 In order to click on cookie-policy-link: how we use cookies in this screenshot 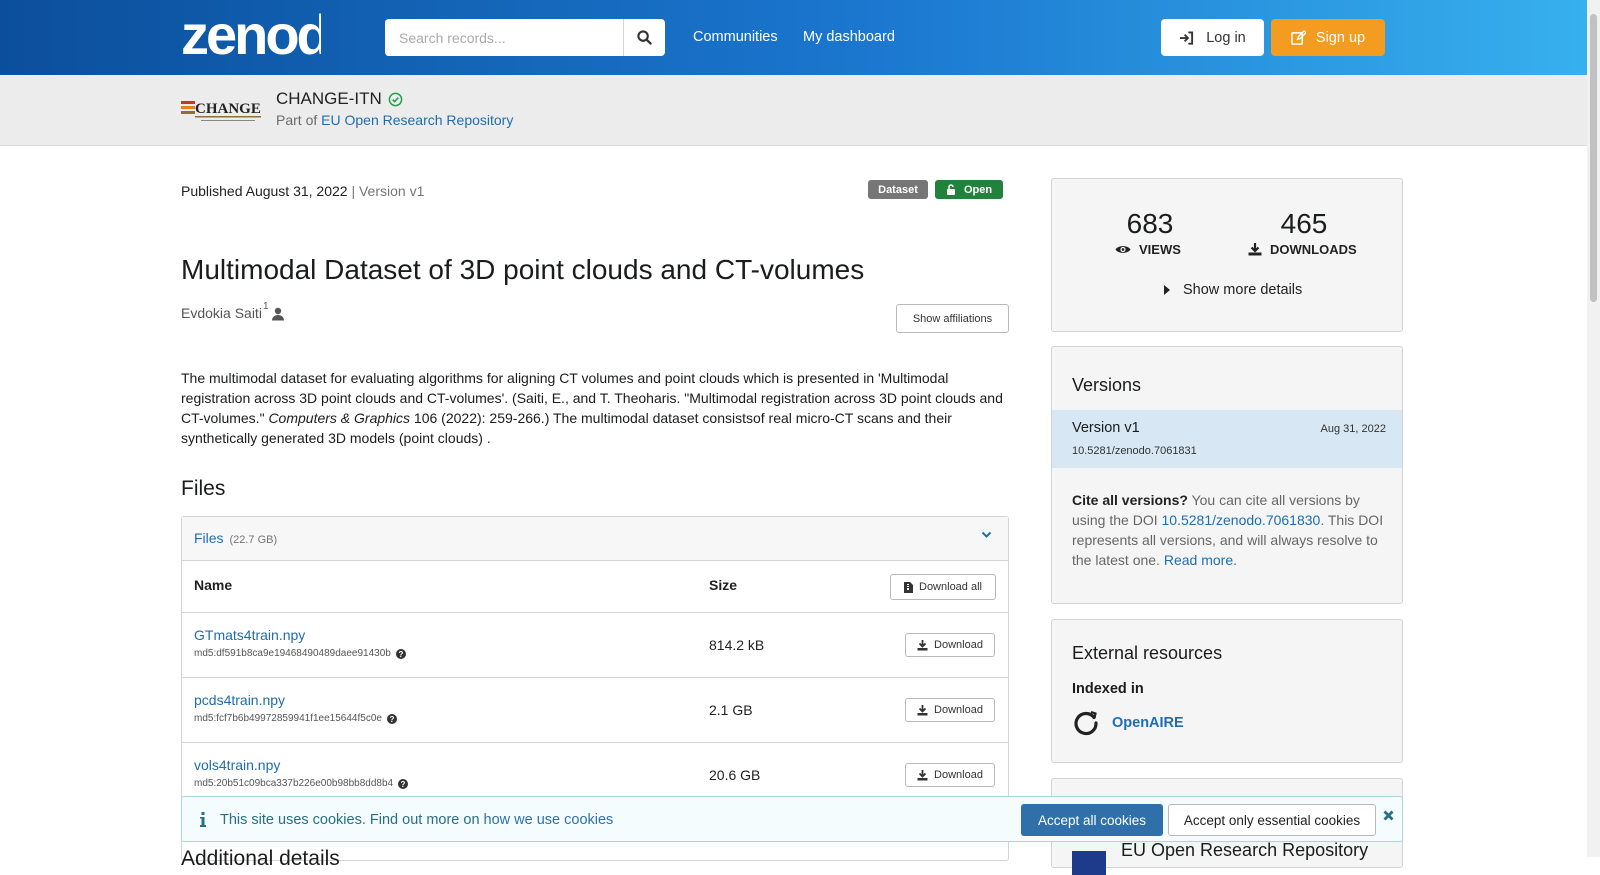, I will do `click(549, 820)`.